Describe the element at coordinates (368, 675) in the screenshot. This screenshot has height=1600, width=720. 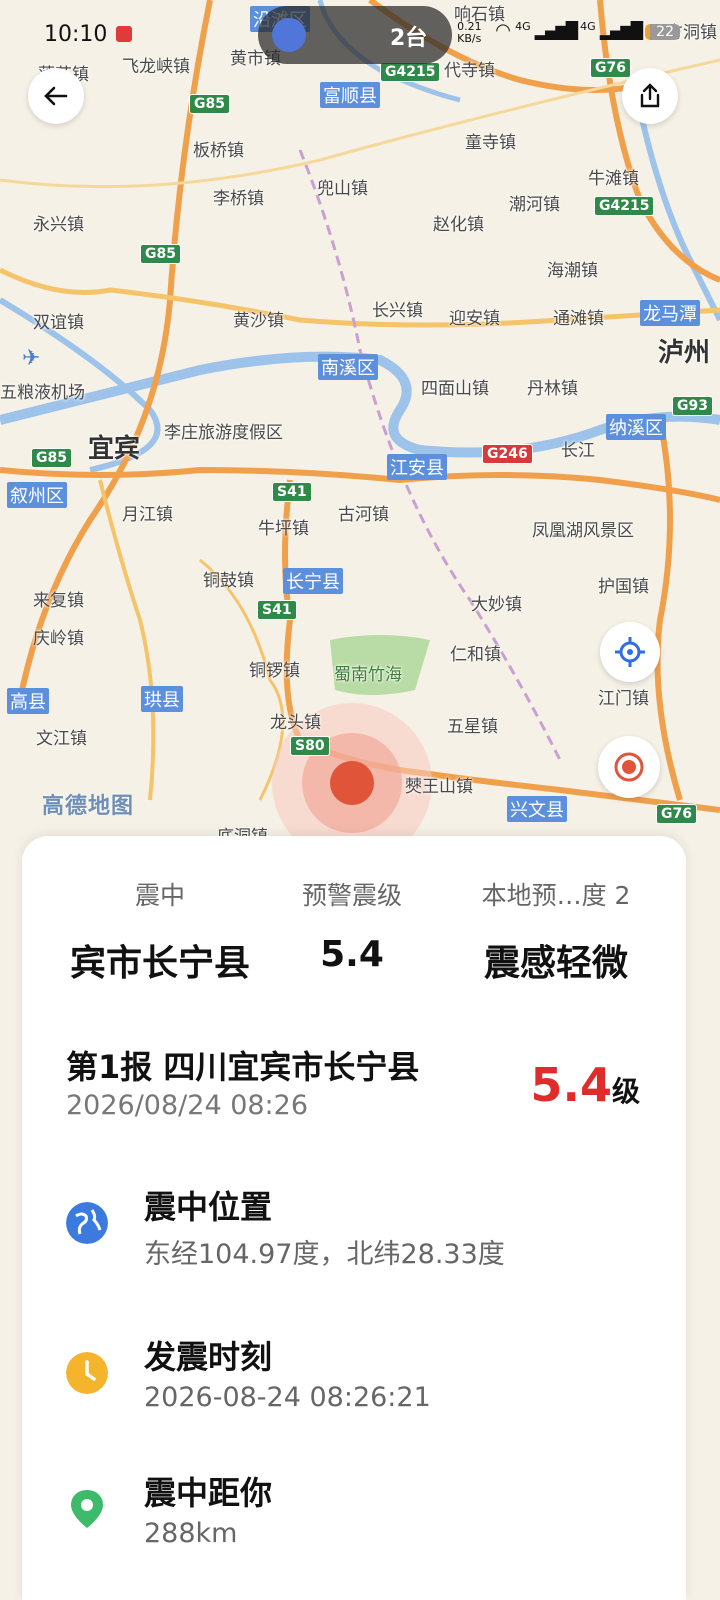
I see `map-label: 蜀南竹海` at that location.